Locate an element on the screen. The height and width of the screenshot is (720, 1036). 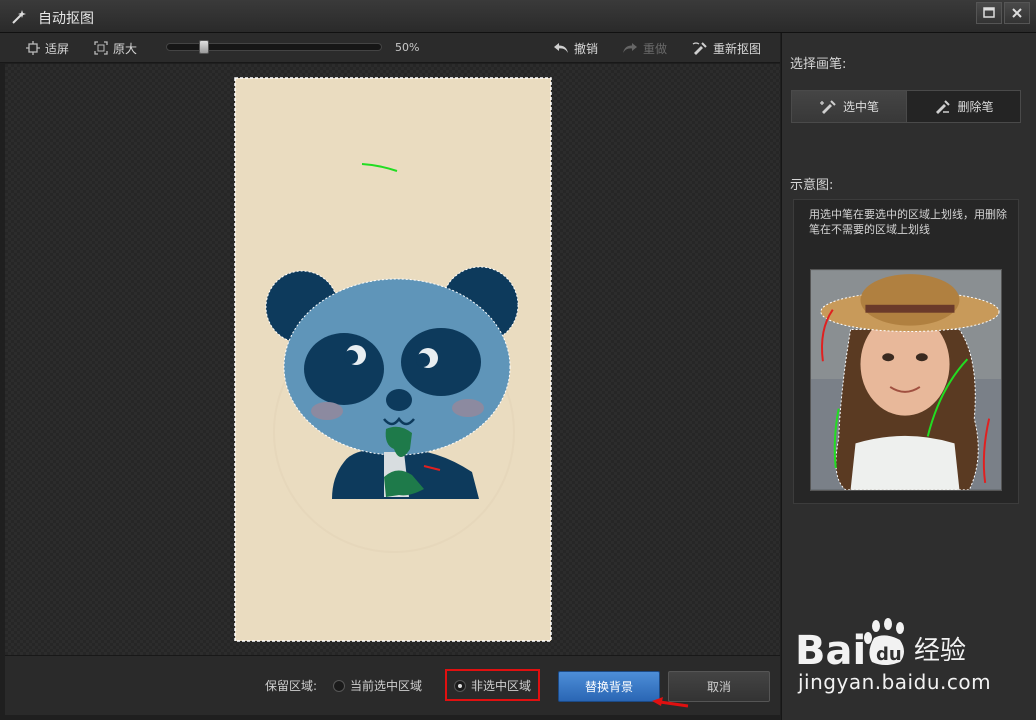
original-size-button: 原大 is located at coordinates (115, 48).